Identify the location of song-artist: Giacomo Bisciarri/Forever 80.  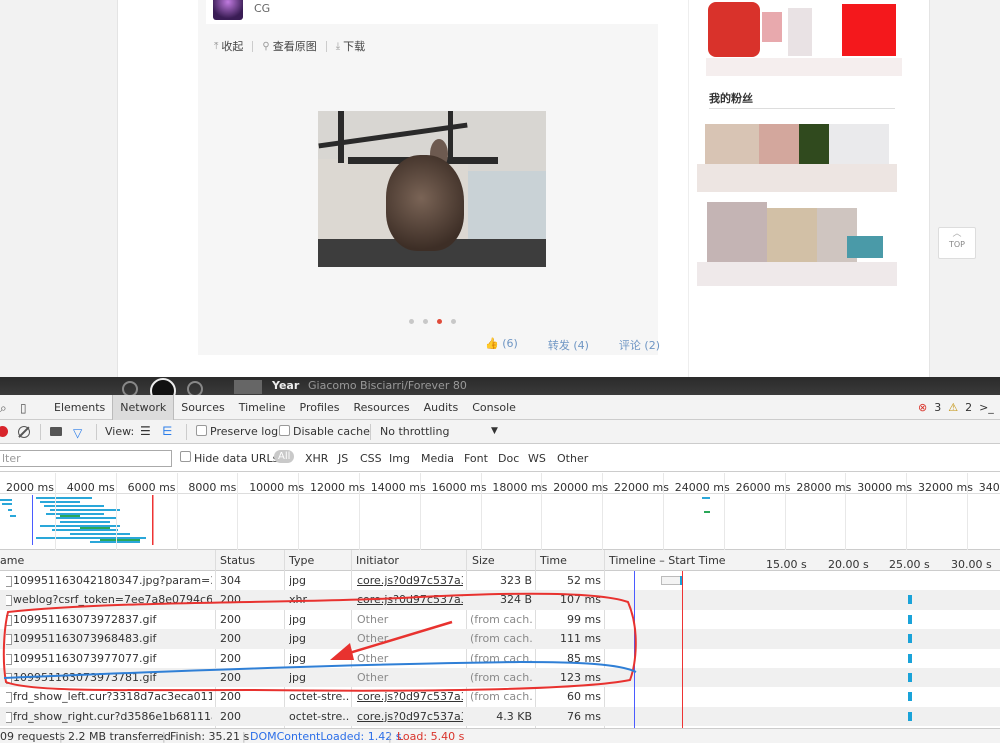
(387, 385).